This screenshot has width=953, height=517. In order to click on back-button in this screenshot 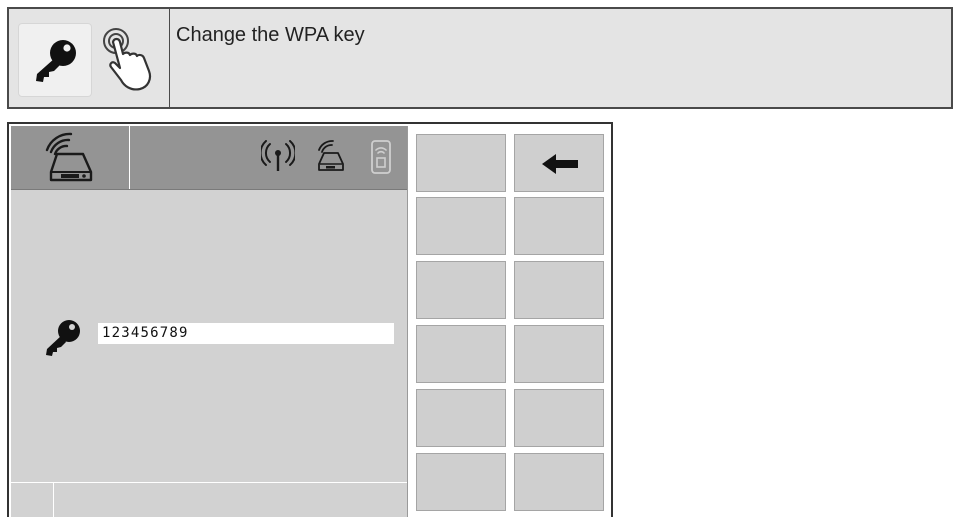, I will do `click(559, 163)`.